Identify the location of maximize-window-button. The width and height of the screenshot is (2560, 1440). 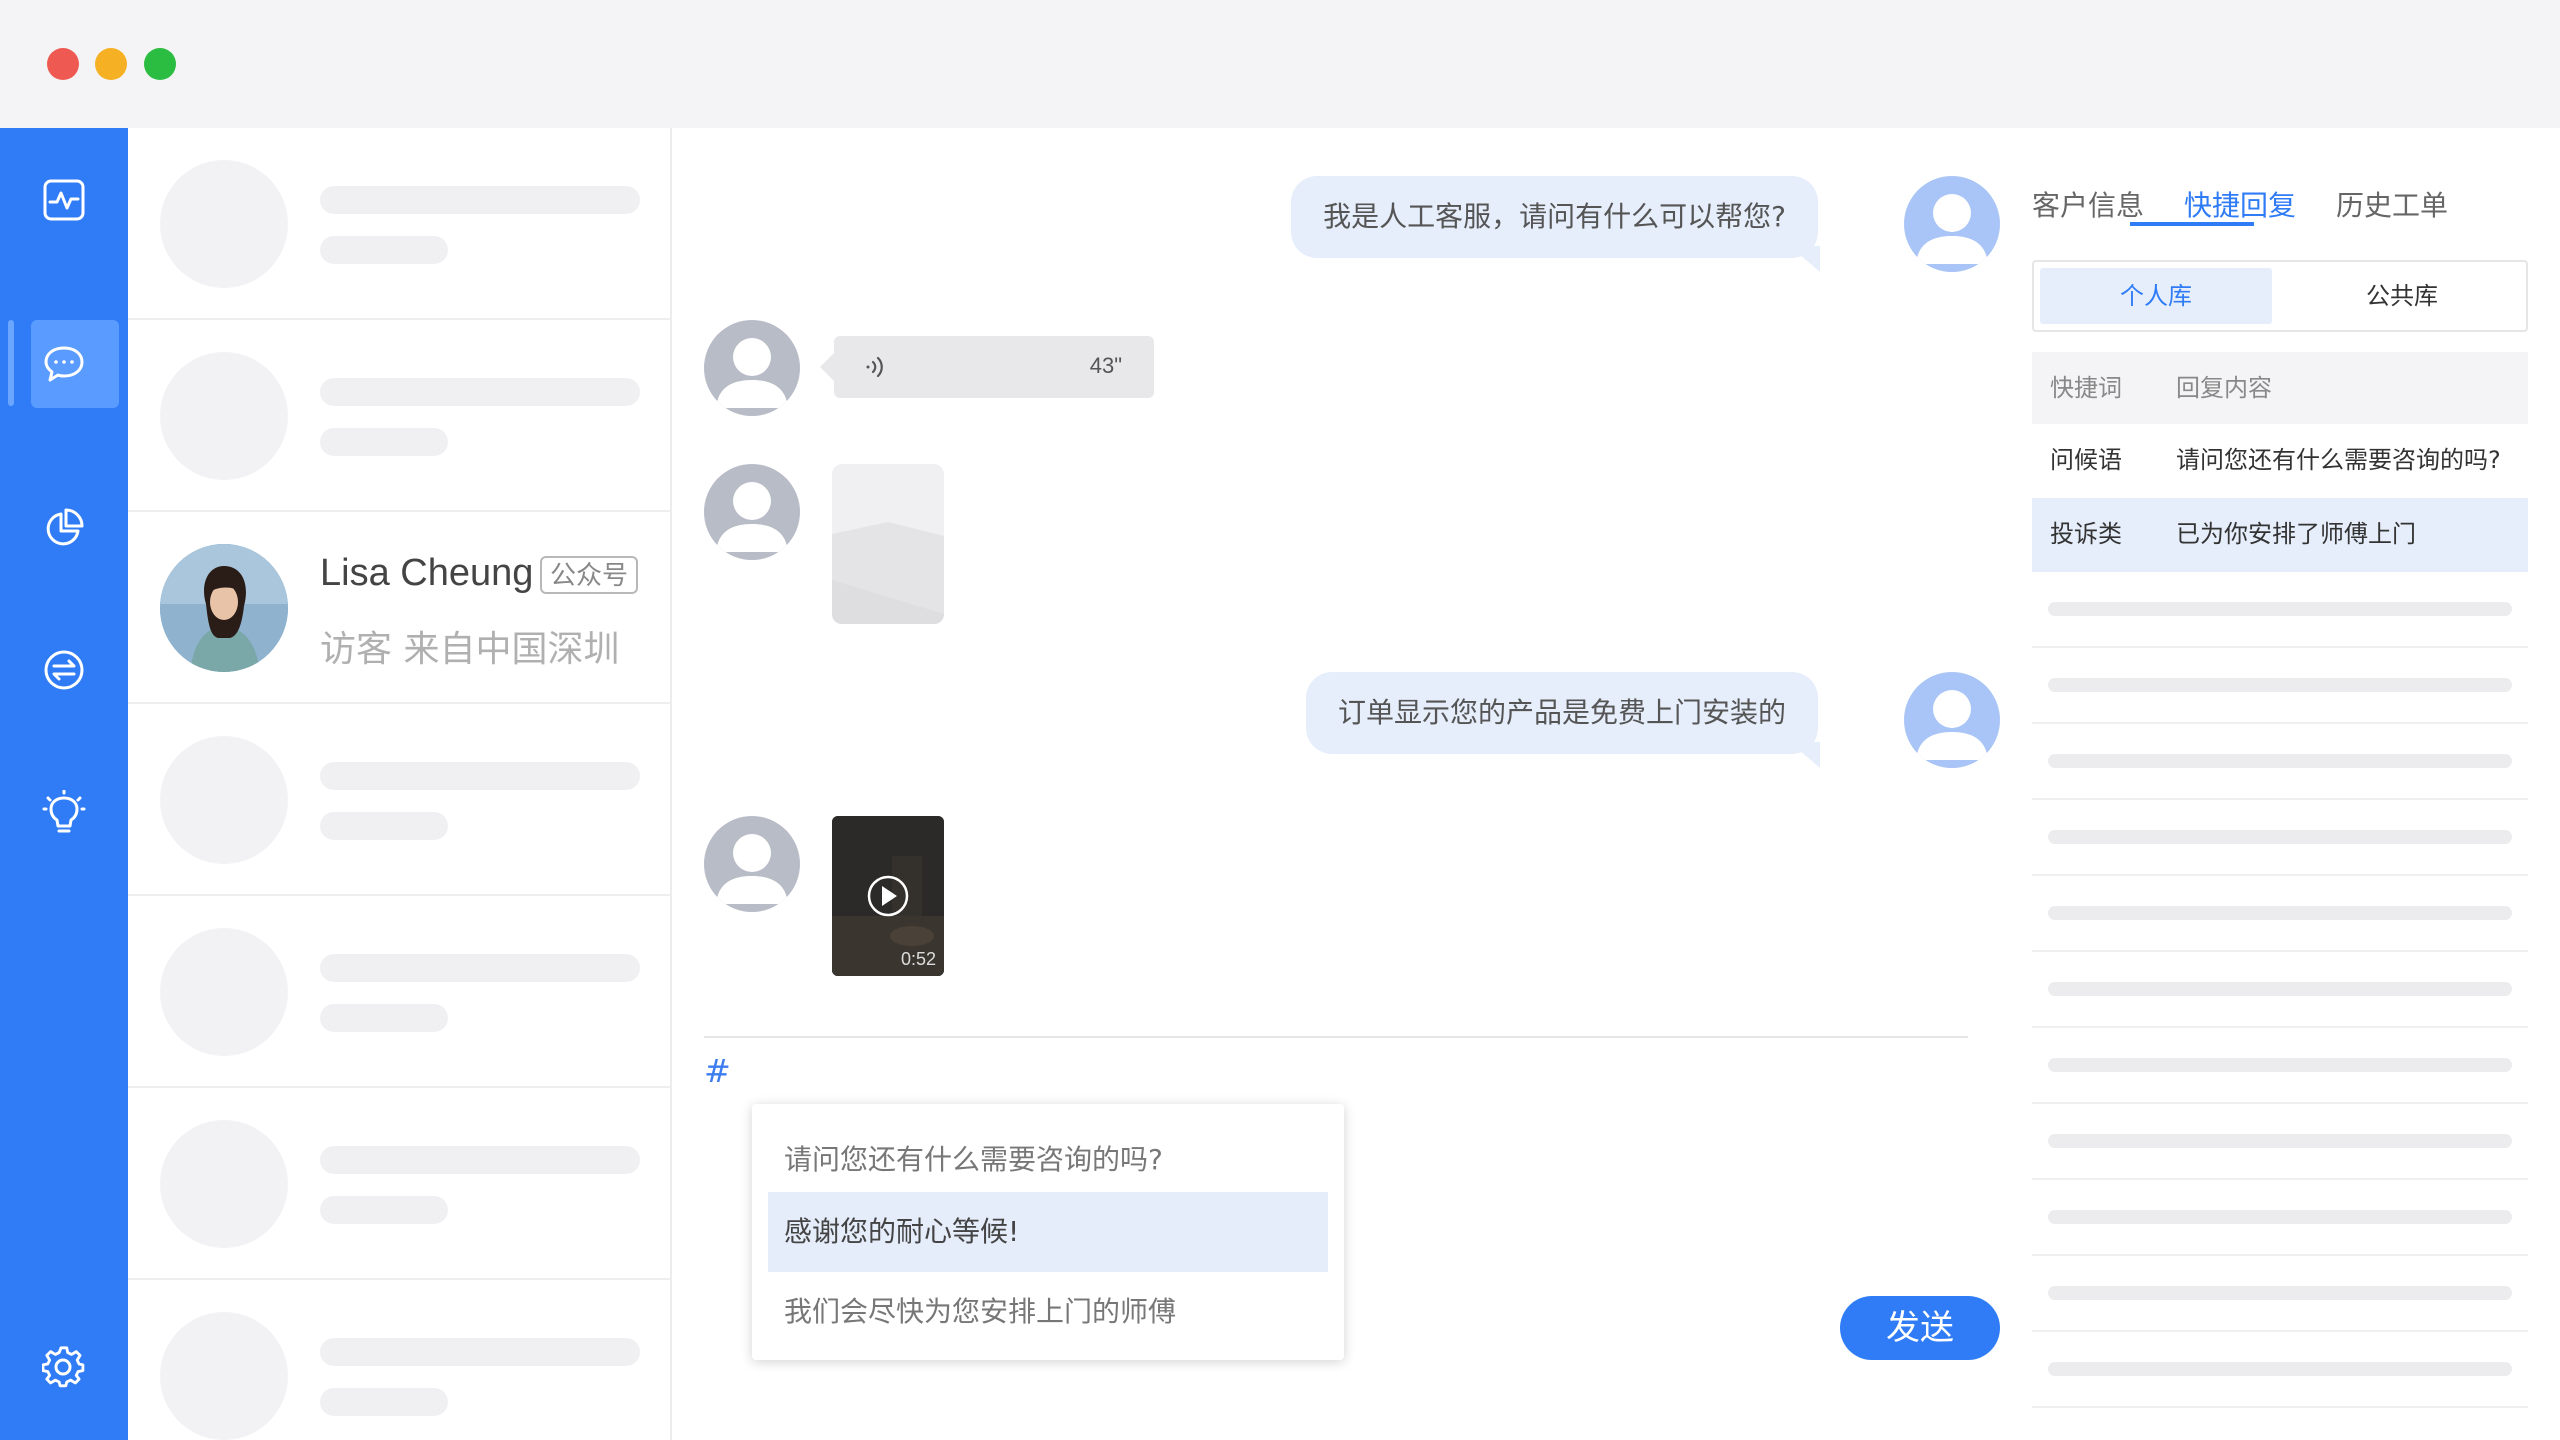
(160, 64).